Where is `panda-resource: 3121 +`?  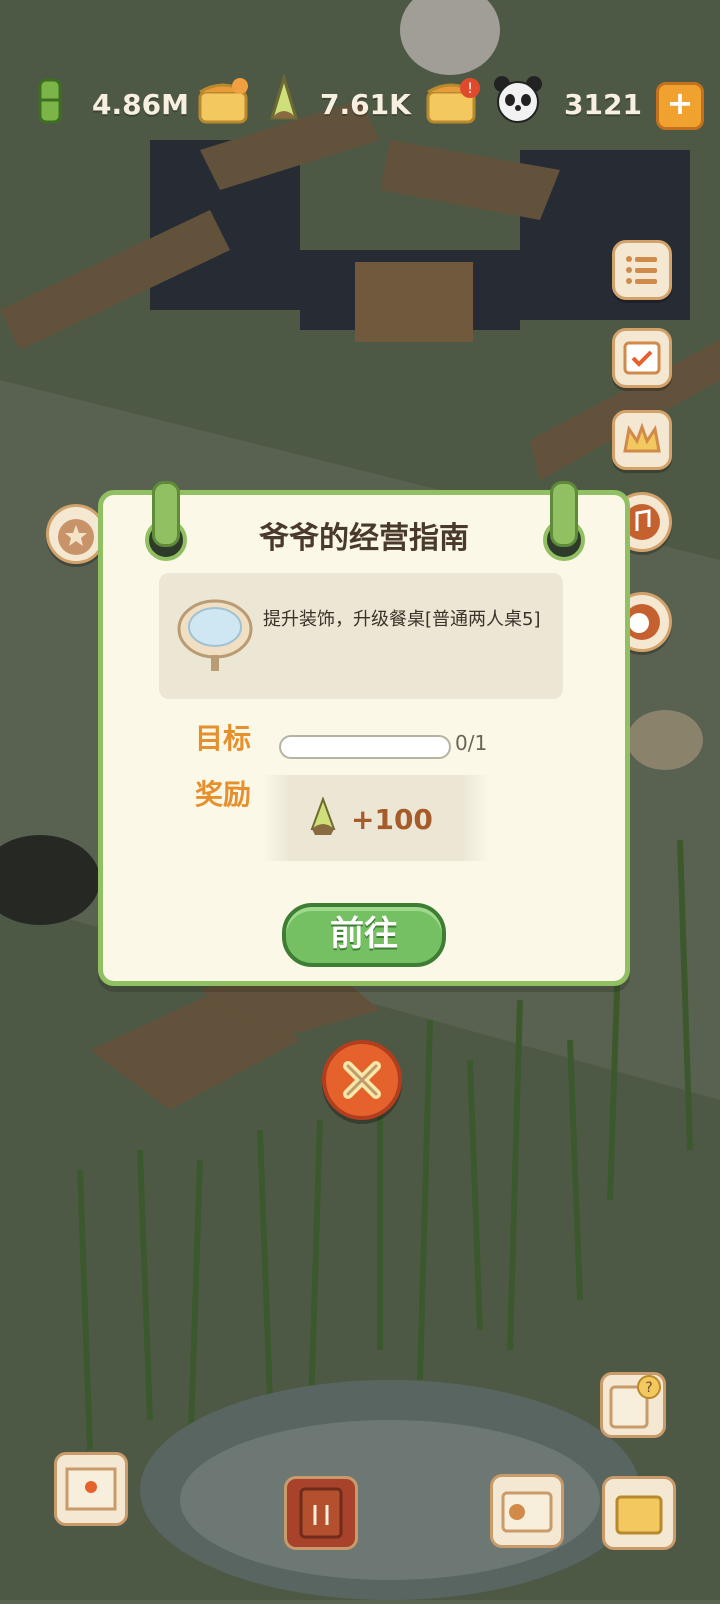 panda-resource: 3121 + is located at coordinates (606, 103).